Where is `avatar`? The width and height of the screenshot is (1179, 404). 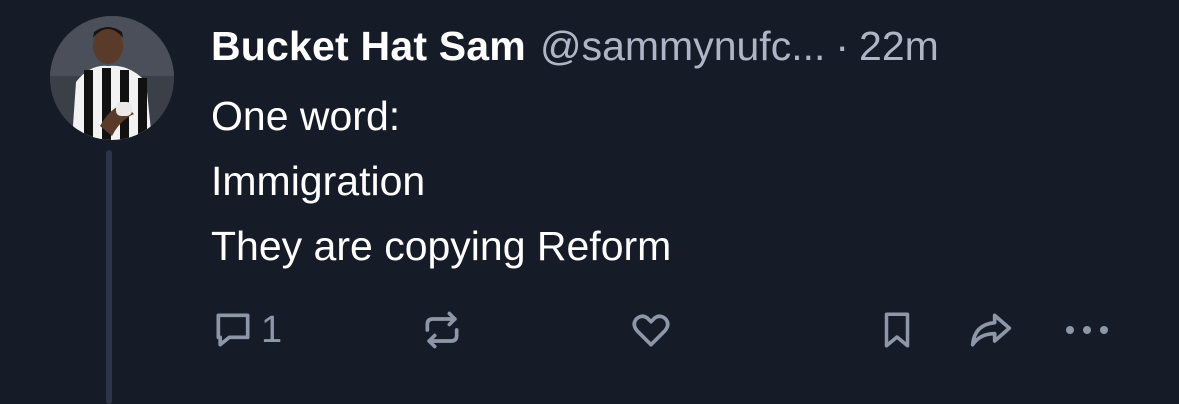 avatar is located at coordinates (112, 78).